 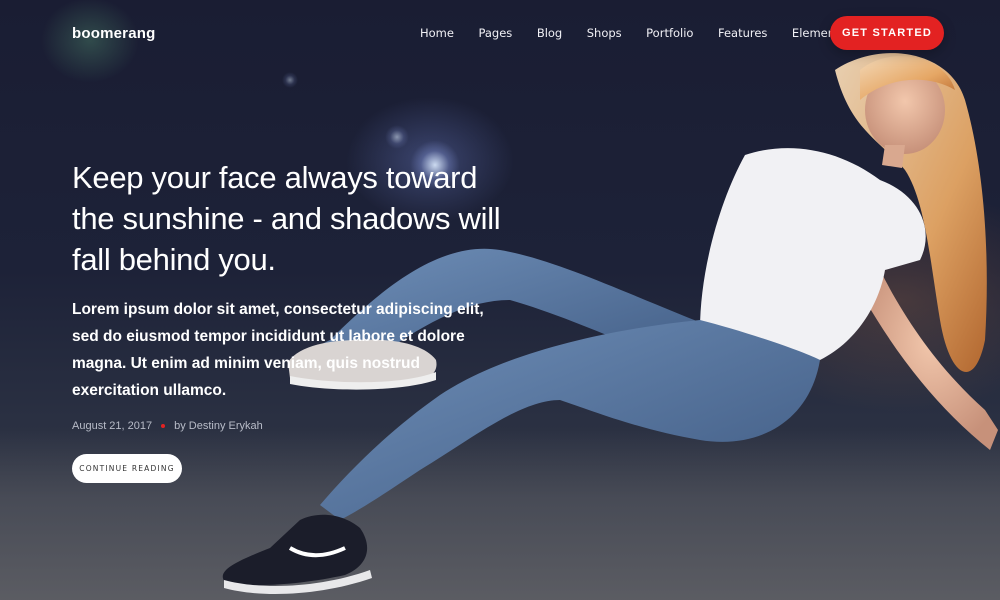 What do you see at coordinates (218, 426) in the screenshot?
I see `post-author: by Destiny Erykah` at bounding box center [218, 426].